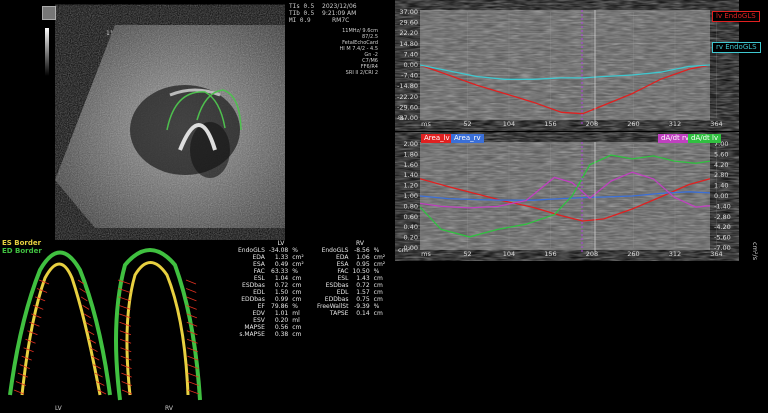  What do you see at coordinates (721, 154) in the screenshot?
I see `ytick-label-right: 5.60` at bounding box center [721, 154].